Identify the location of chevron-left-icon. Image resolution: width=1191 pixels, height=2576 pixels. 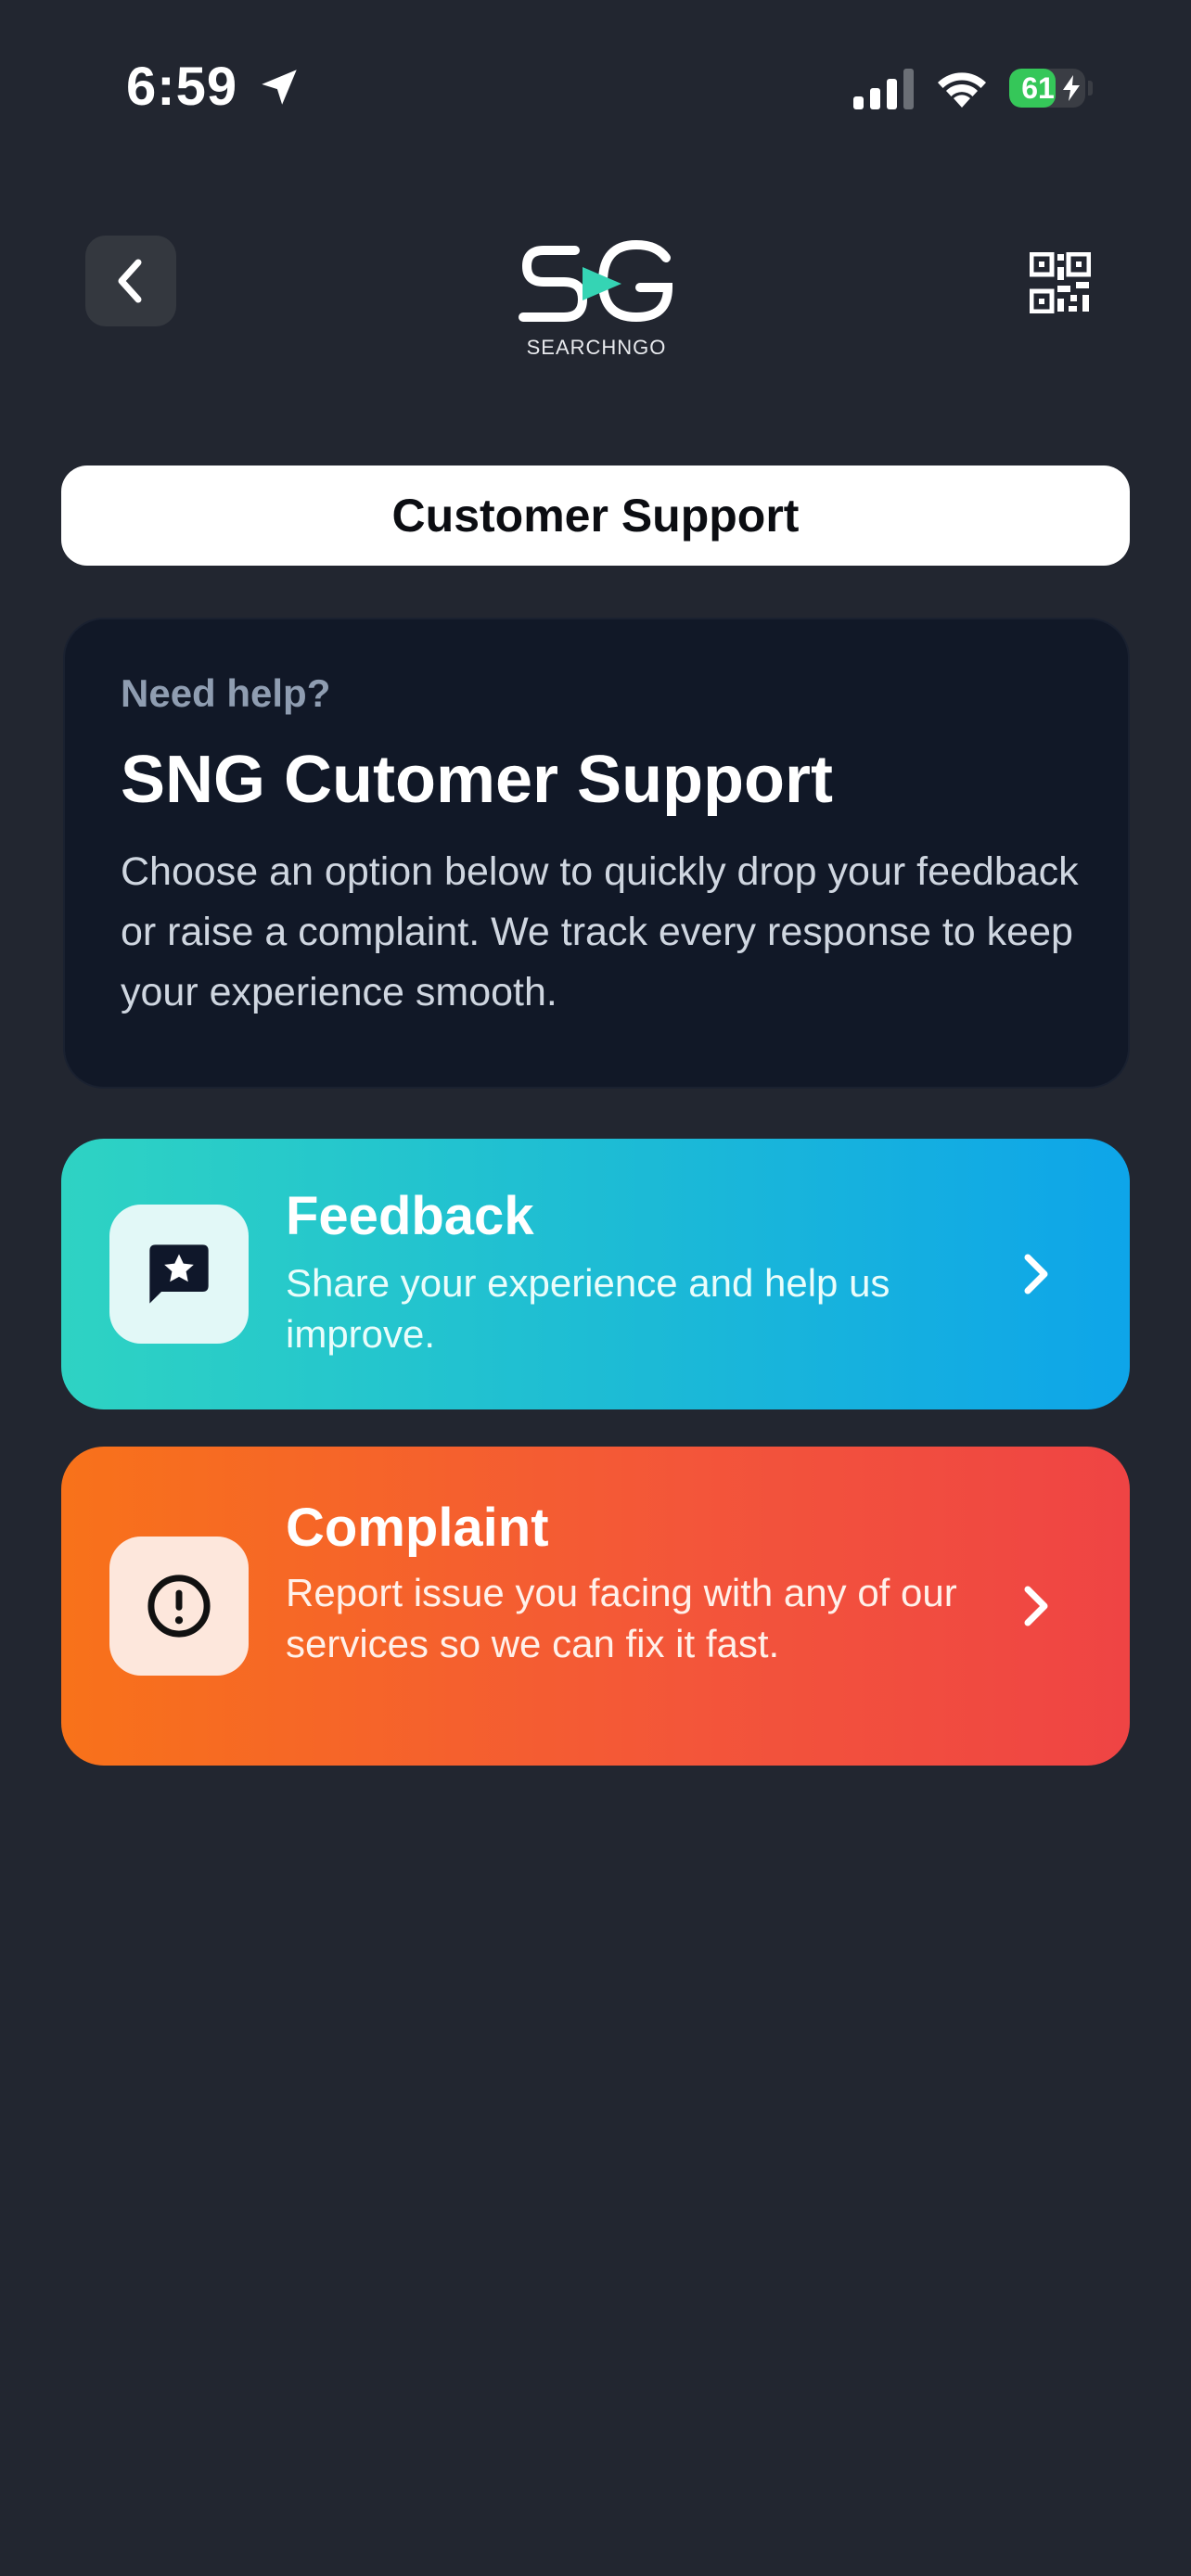
(130, 281).